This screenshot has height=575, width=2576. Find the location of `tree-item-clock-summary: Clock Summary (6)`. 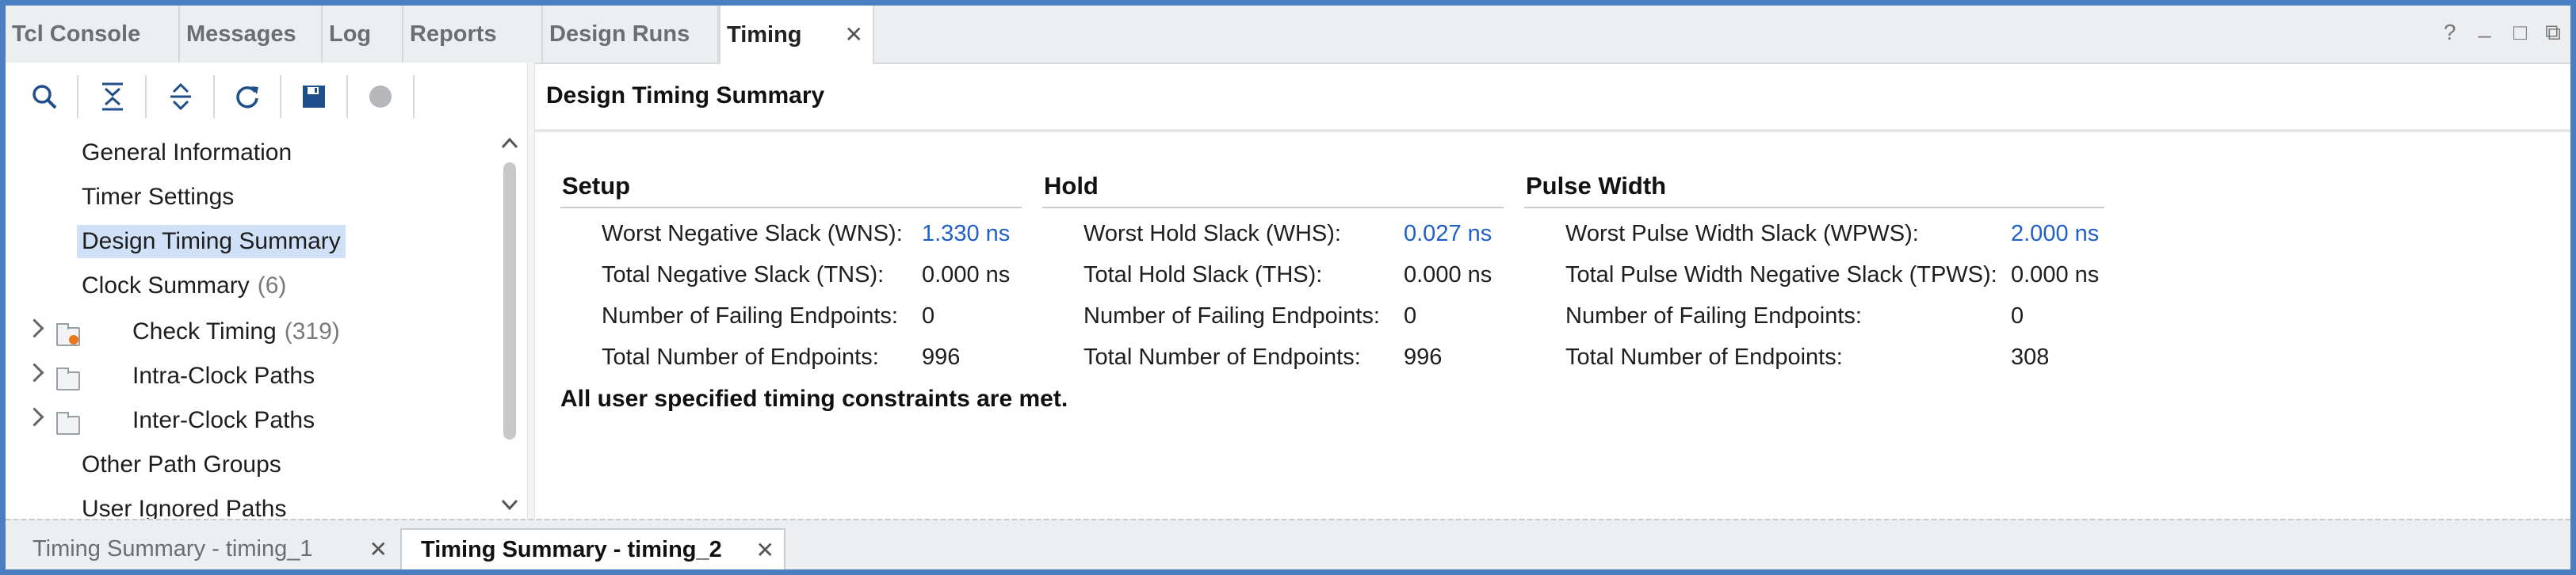

tree-item-clock-summary: Clock Summary (6) is located at coordinates (184, 286).